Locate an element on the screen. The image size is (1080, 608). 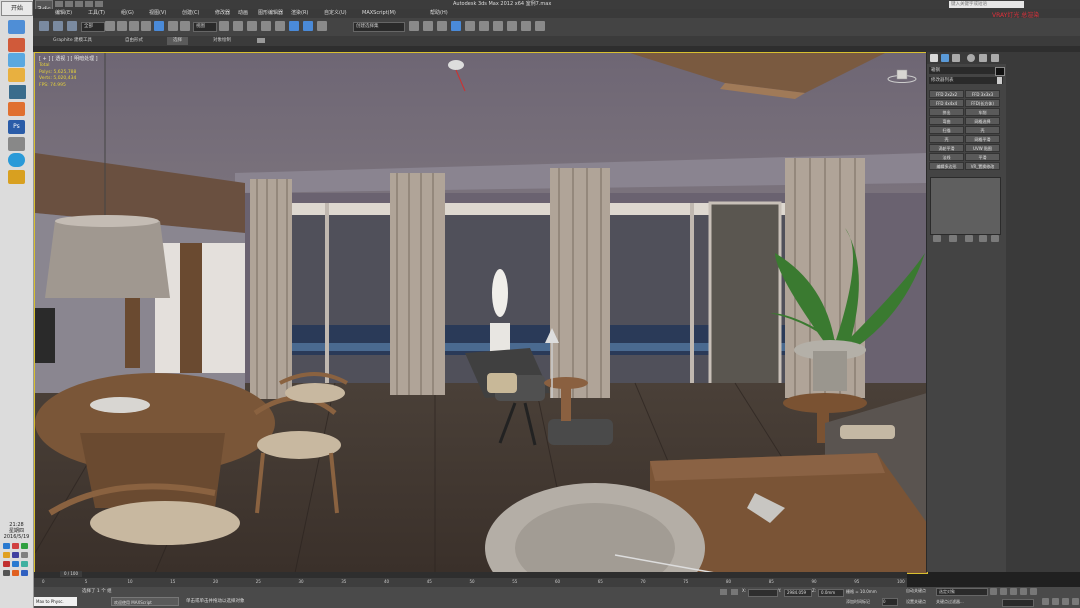
edit-poly-button: 编辑多边形 is located at coordinates (946, 166).